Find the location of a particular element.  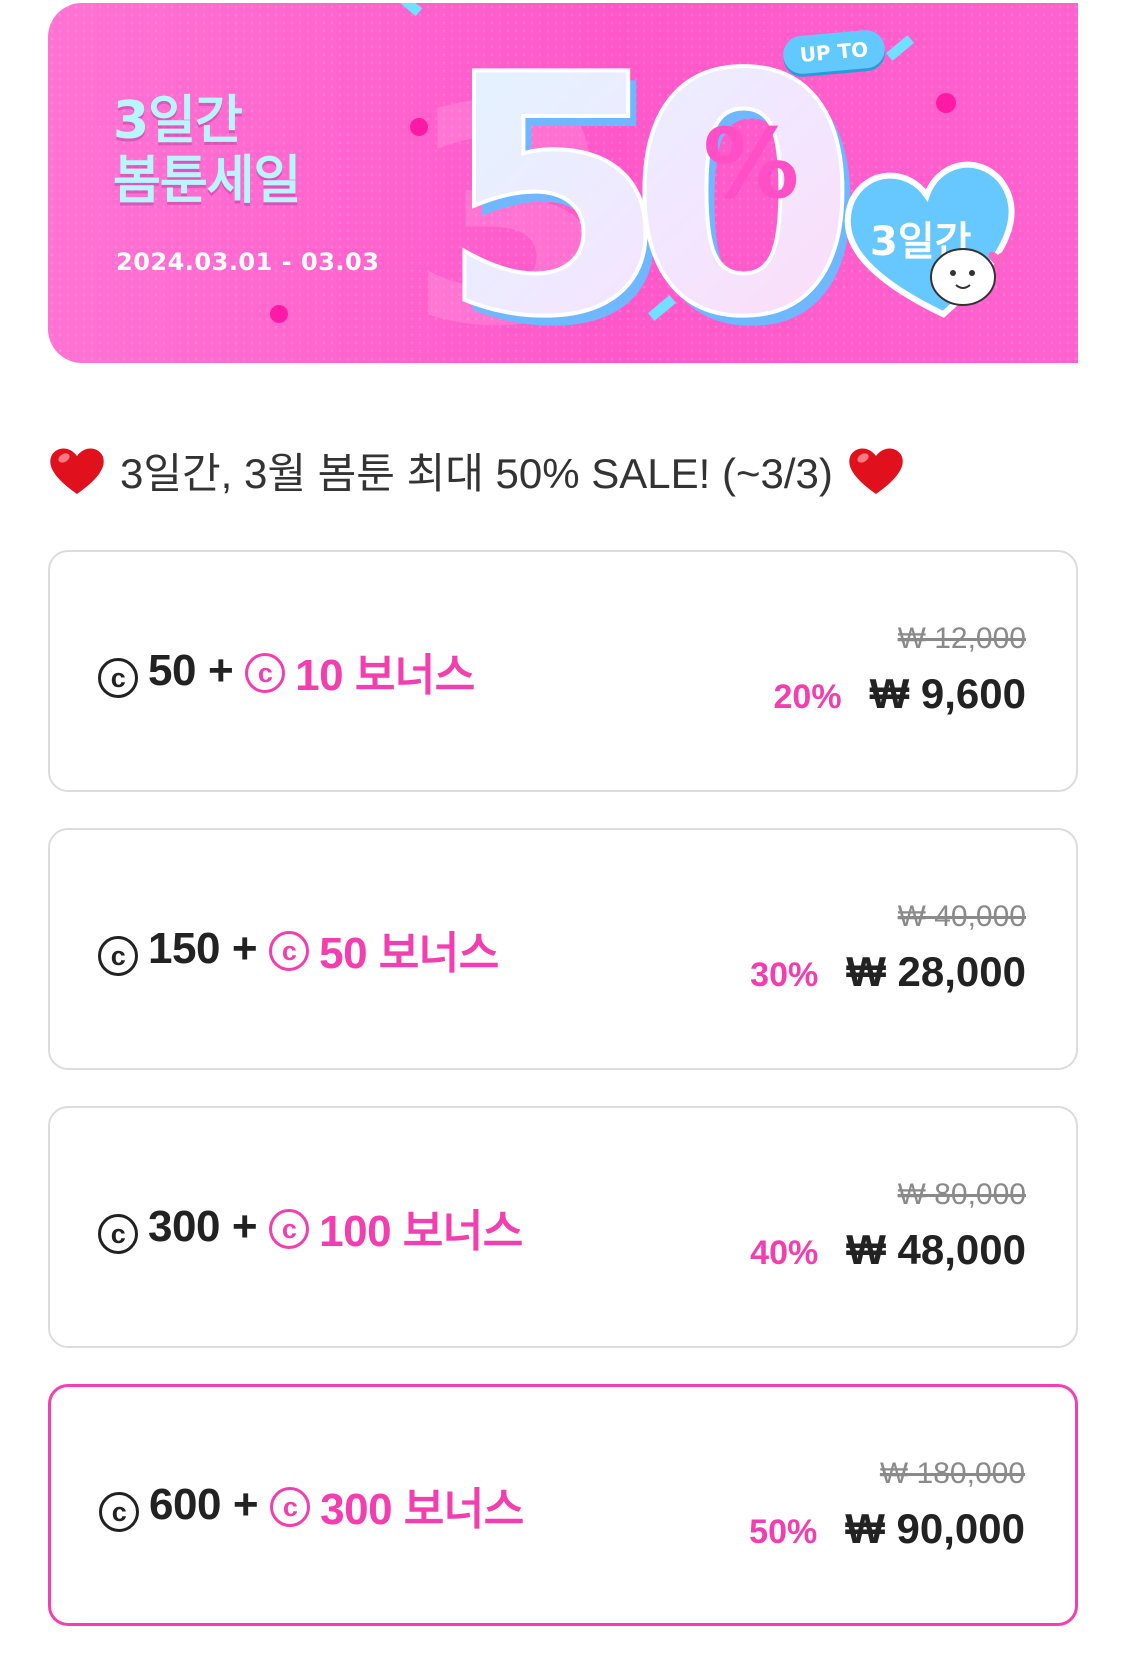

base-coins: c 150 is located at coordinates (159, 950).